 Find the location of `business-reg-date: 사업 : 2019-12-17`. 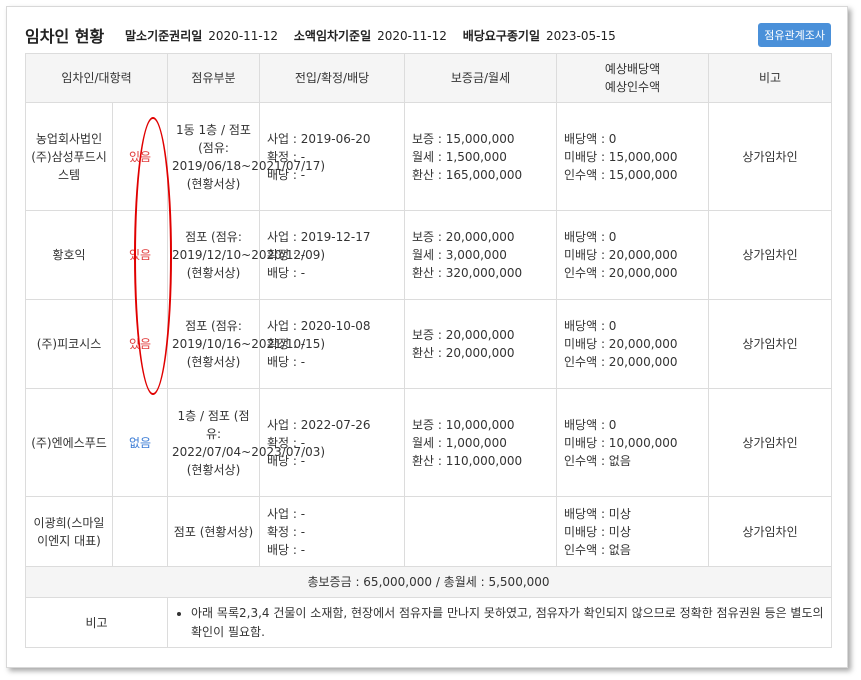

business-reg-date: 사업 : 2019-12-17 is located at coordinates (319, 237).